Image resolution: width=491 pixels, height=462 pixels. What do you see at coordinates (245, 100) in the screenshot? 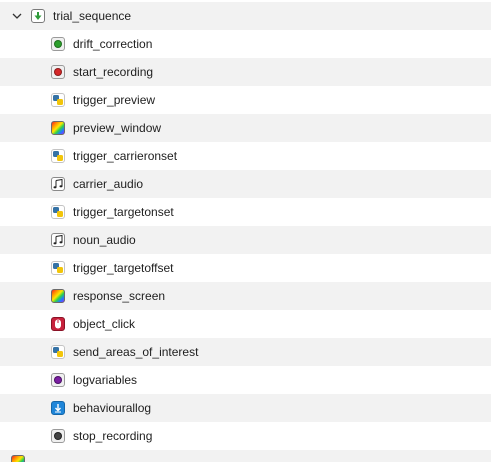
I see `tree-item-trigger-preview: trigger_preview` at bounding box center [245, 100].